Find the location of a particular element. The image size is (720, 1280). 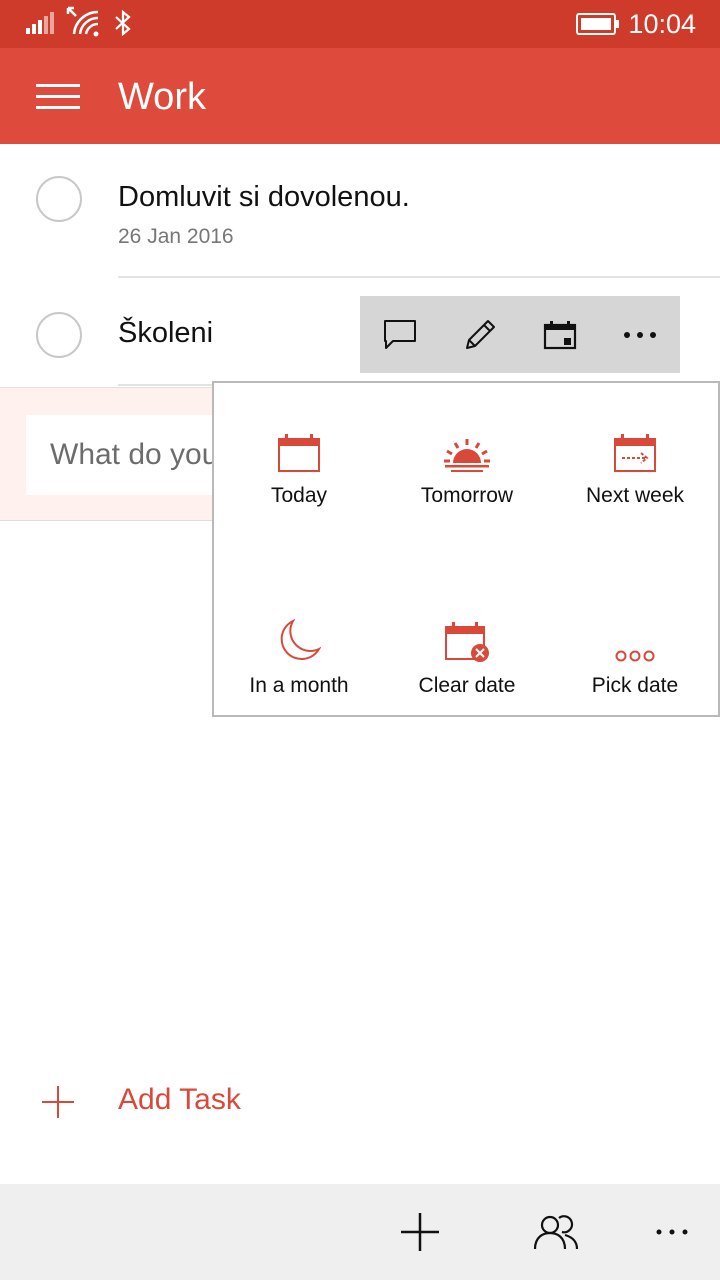

more-actions-button is located at coordinates (640, 334).